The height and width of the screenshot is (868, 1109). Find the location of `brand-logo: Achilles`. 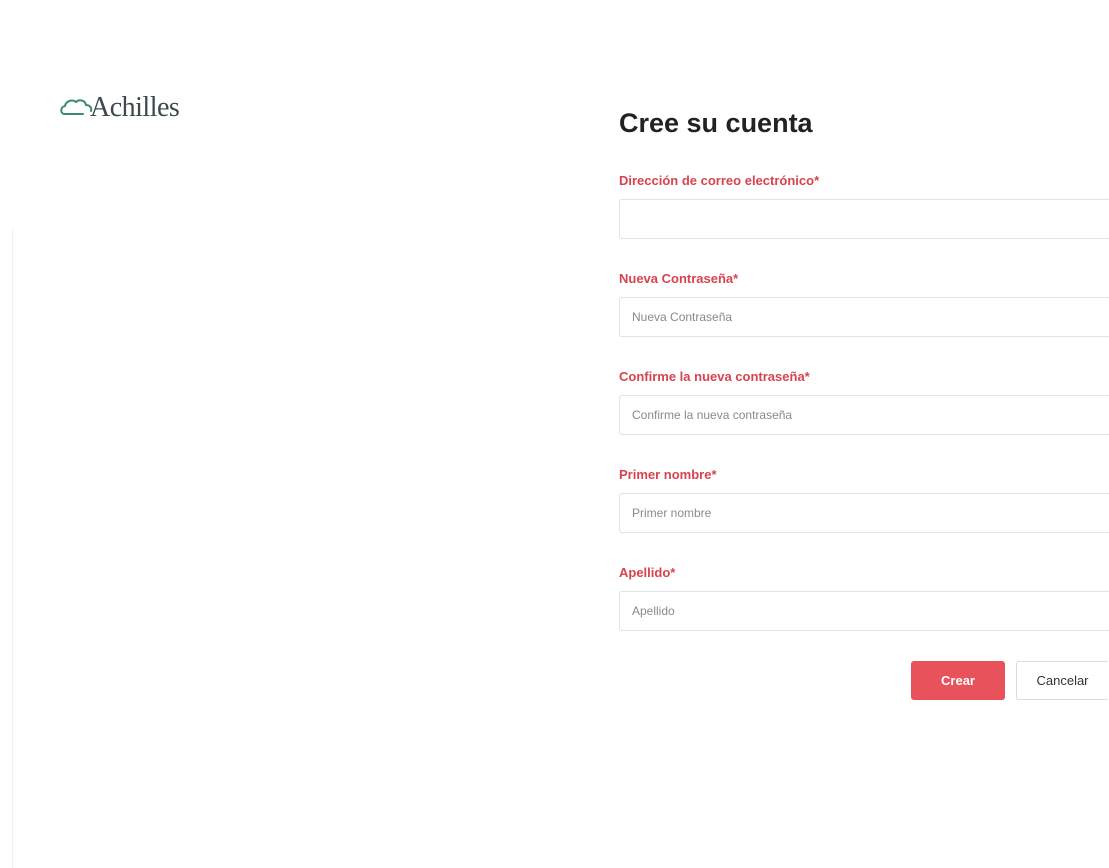

brand-logo: Achilles is located at coordinates (119, 108).